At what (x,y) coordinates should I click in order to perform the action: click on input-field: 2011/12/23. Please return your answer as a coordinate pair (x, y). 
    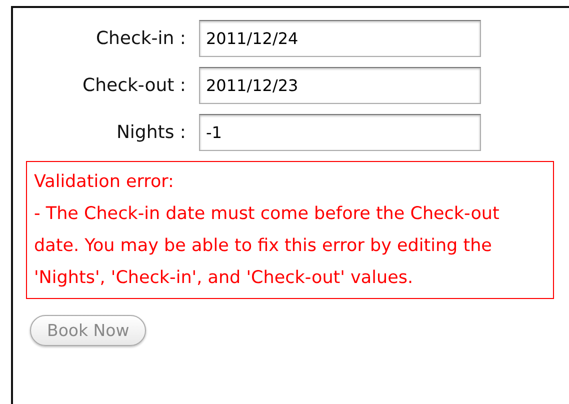
    Looking at the image, I should click on (340, 85).